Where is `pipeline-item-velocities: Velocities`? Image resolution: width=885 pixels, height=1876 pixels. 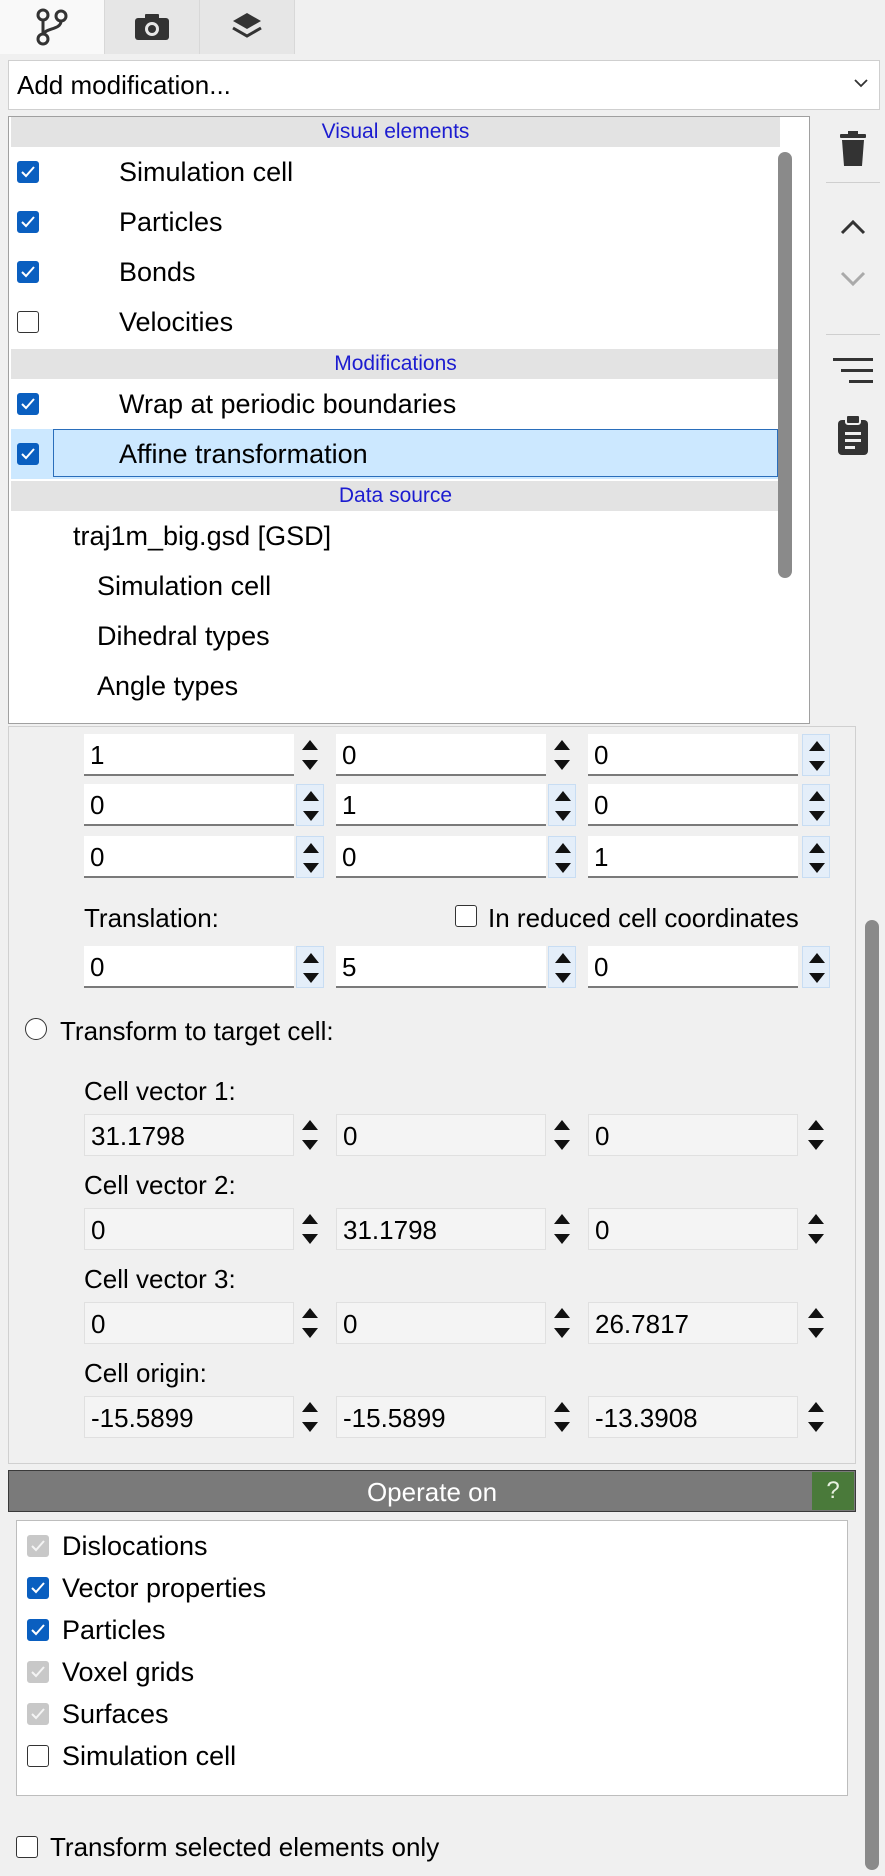
pipeline-item-velocities: Velocities is located at coordinates (395, 322).